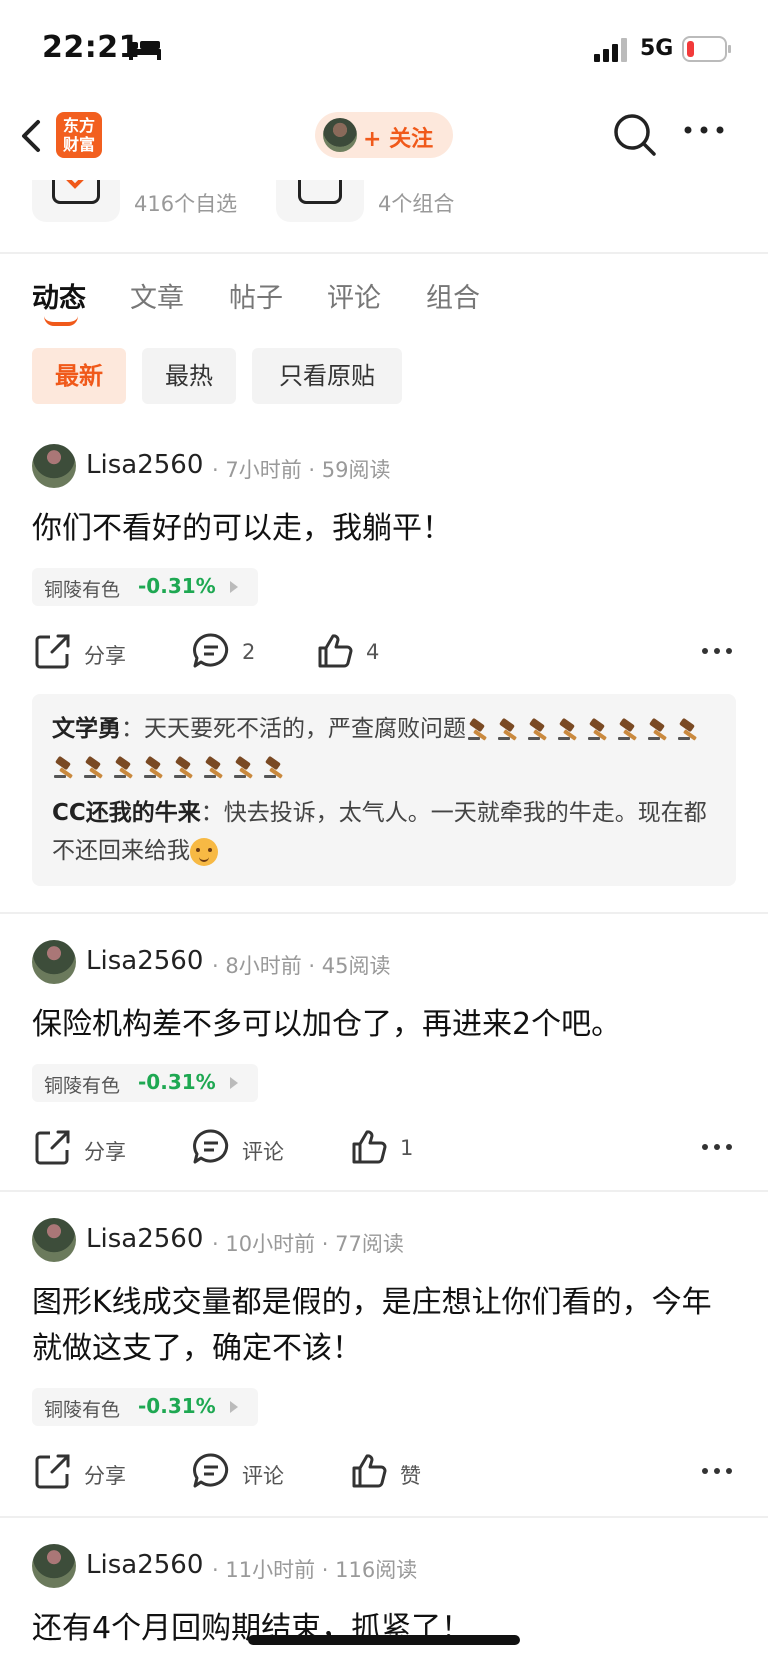 This screenshot has height=1663, width=768. I want to click on stock-change: -0.31%, so click(177, 1406).